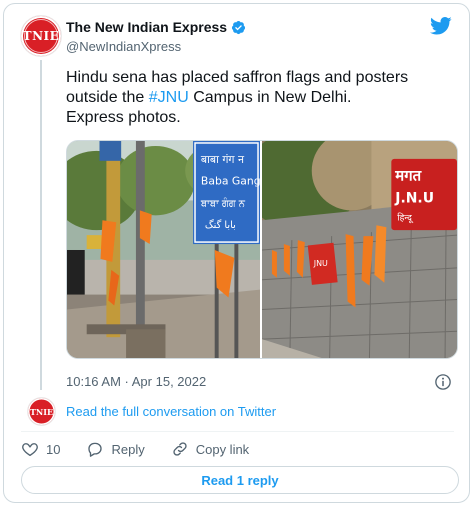 This screenshot has height=508, width=474. What do you see at coordinates (123, 46) in the screenshot?
I see `author-handle: @NewIndianXpress` at bounding box center [123, 46].